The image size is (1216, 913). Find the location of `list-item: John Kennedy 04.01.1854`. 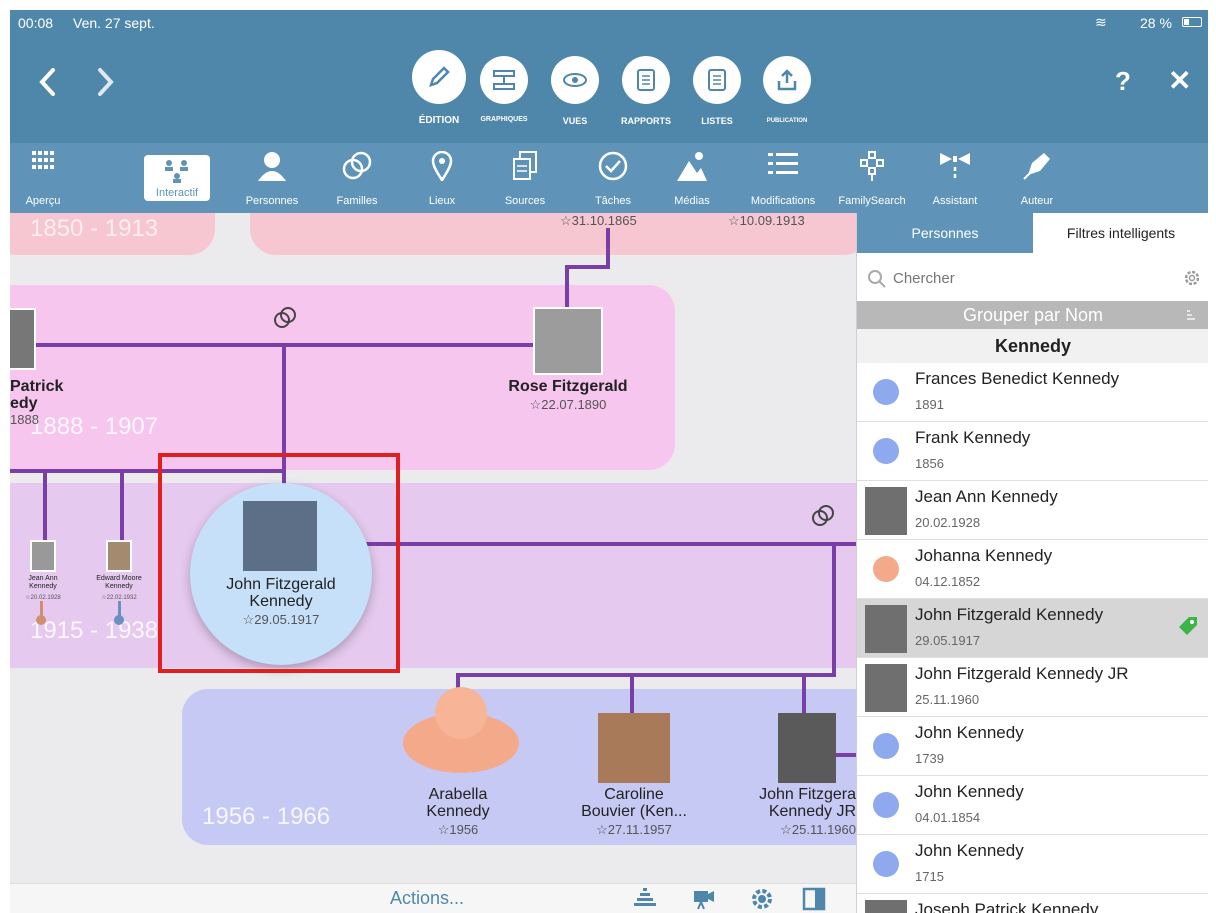

list-item: John Kennedy 04.01.1854 is located at coordinates (1032, 805).